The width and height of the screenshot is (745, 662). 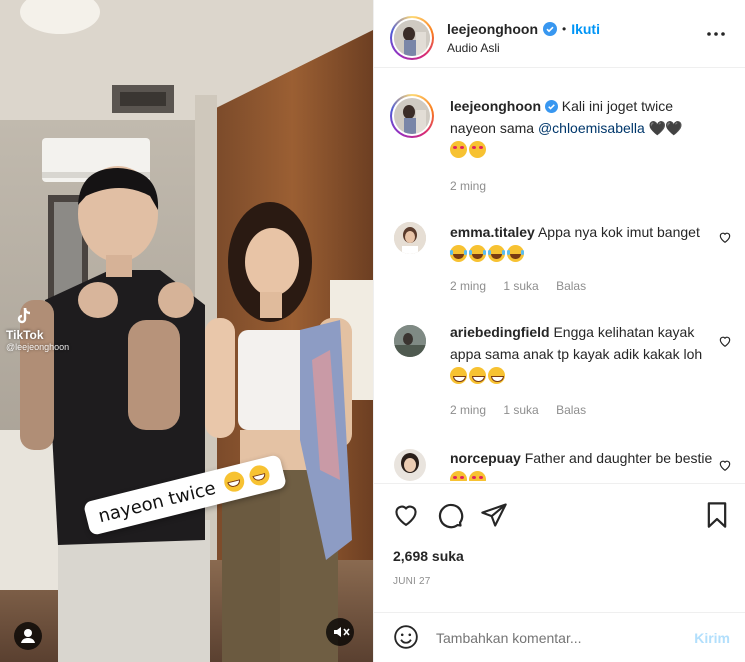 I want to click on caption-mention-link: @chloemisabella, so click(x=591, y=128).